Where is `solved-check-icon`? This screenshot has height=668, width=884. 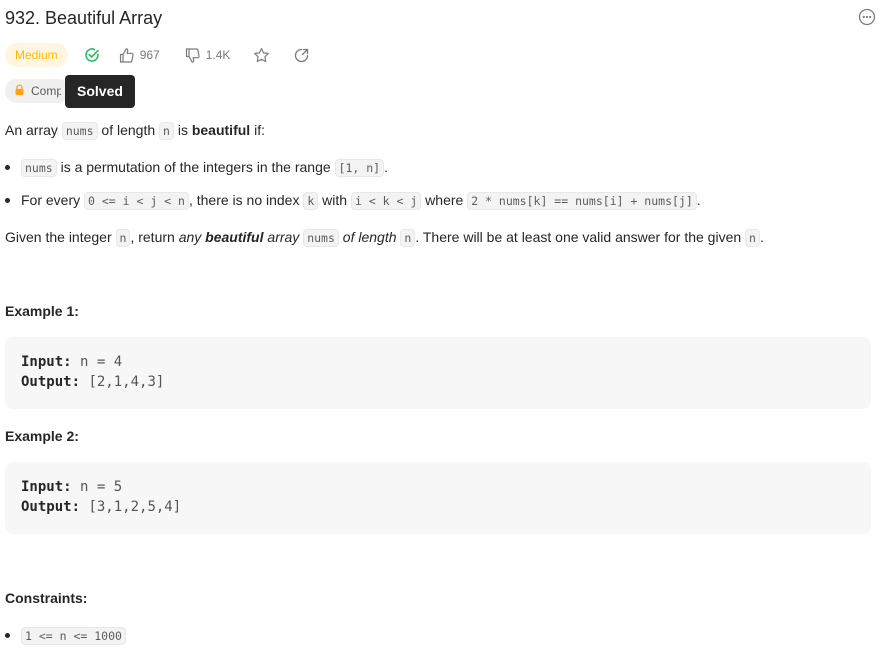
solved-check-icon is located at coordinates (92, 55).